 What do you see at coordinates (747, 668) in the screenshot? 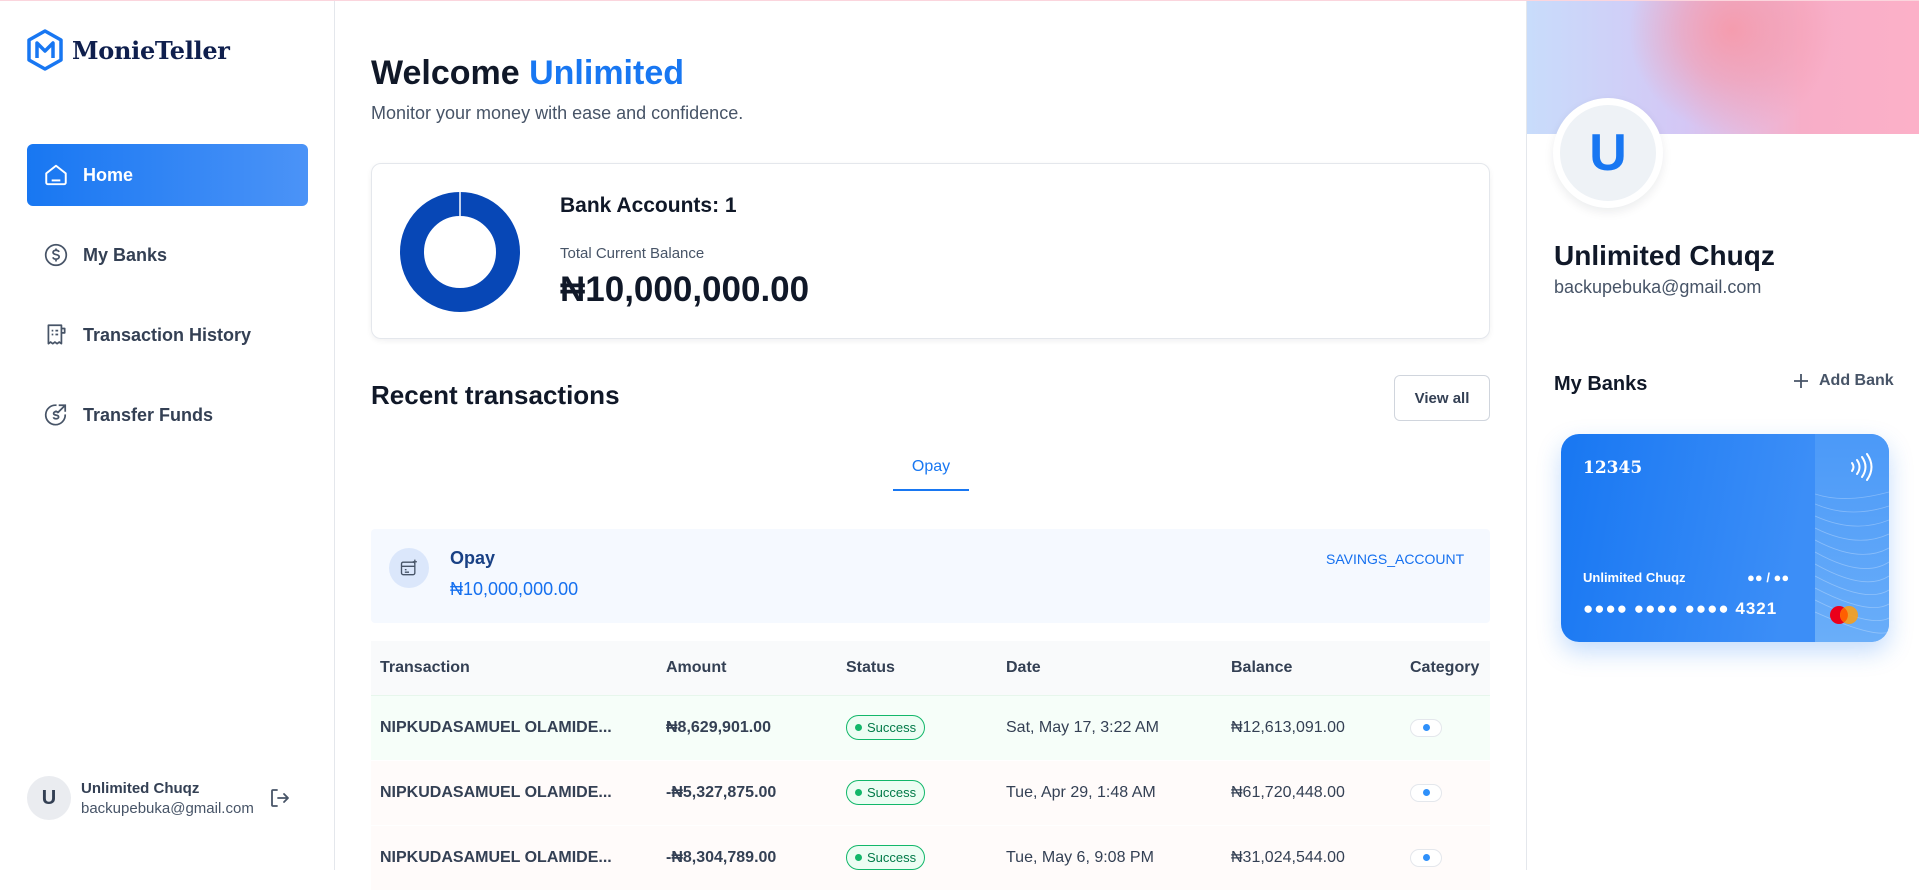
I see `column-header: Amount` at bounding box center [747, 668].